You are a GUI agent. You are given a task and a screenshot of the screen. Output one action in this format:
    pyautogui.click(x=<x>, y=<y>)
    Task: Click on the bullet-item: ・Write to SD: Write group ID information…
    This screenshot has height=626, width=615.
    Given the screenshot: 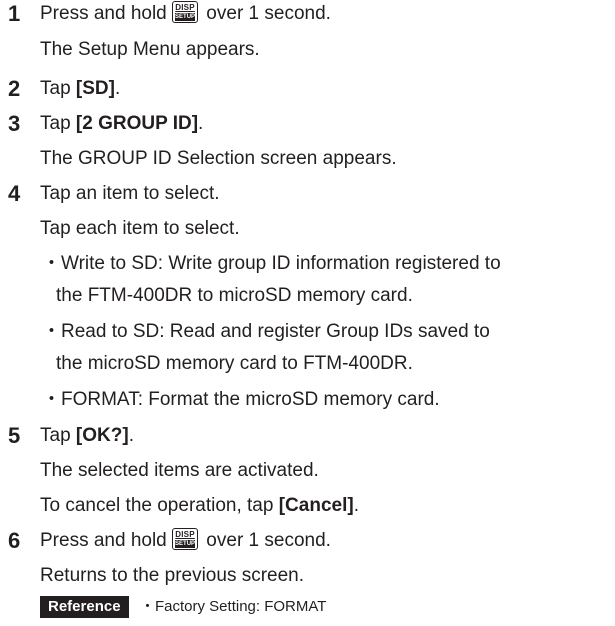 What is the action you would take?
    pyautogui.click(x=271, y=263)
    